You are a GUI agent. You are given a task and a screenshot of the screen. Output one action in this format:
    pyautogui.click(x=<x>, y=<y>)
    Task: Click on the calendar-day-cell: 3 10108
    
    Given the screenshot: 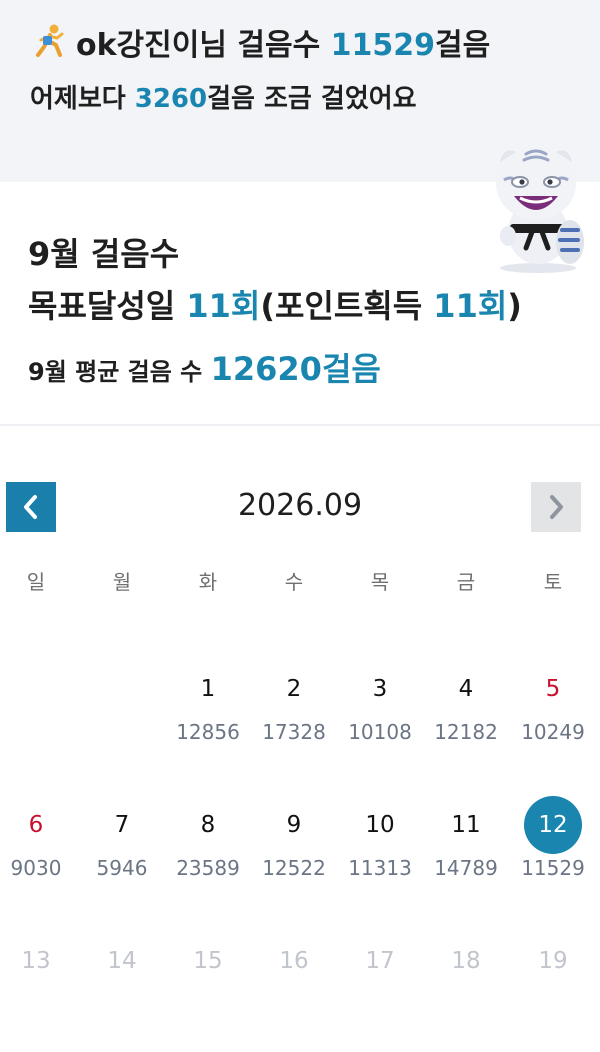 What is the action you would take?
    pyautogui.click(x=380, y=710)
    